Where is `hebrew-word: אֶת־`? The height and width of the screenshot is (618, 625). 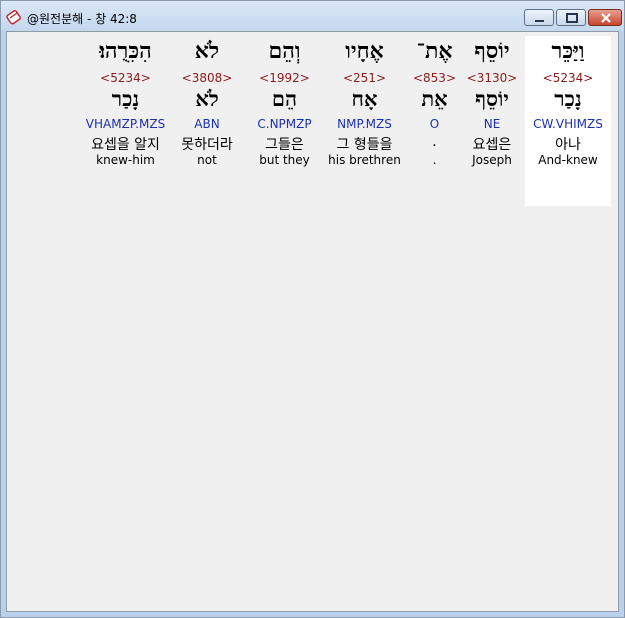
hebrew-word: אֶת־ is located at coordinates (434, 51).